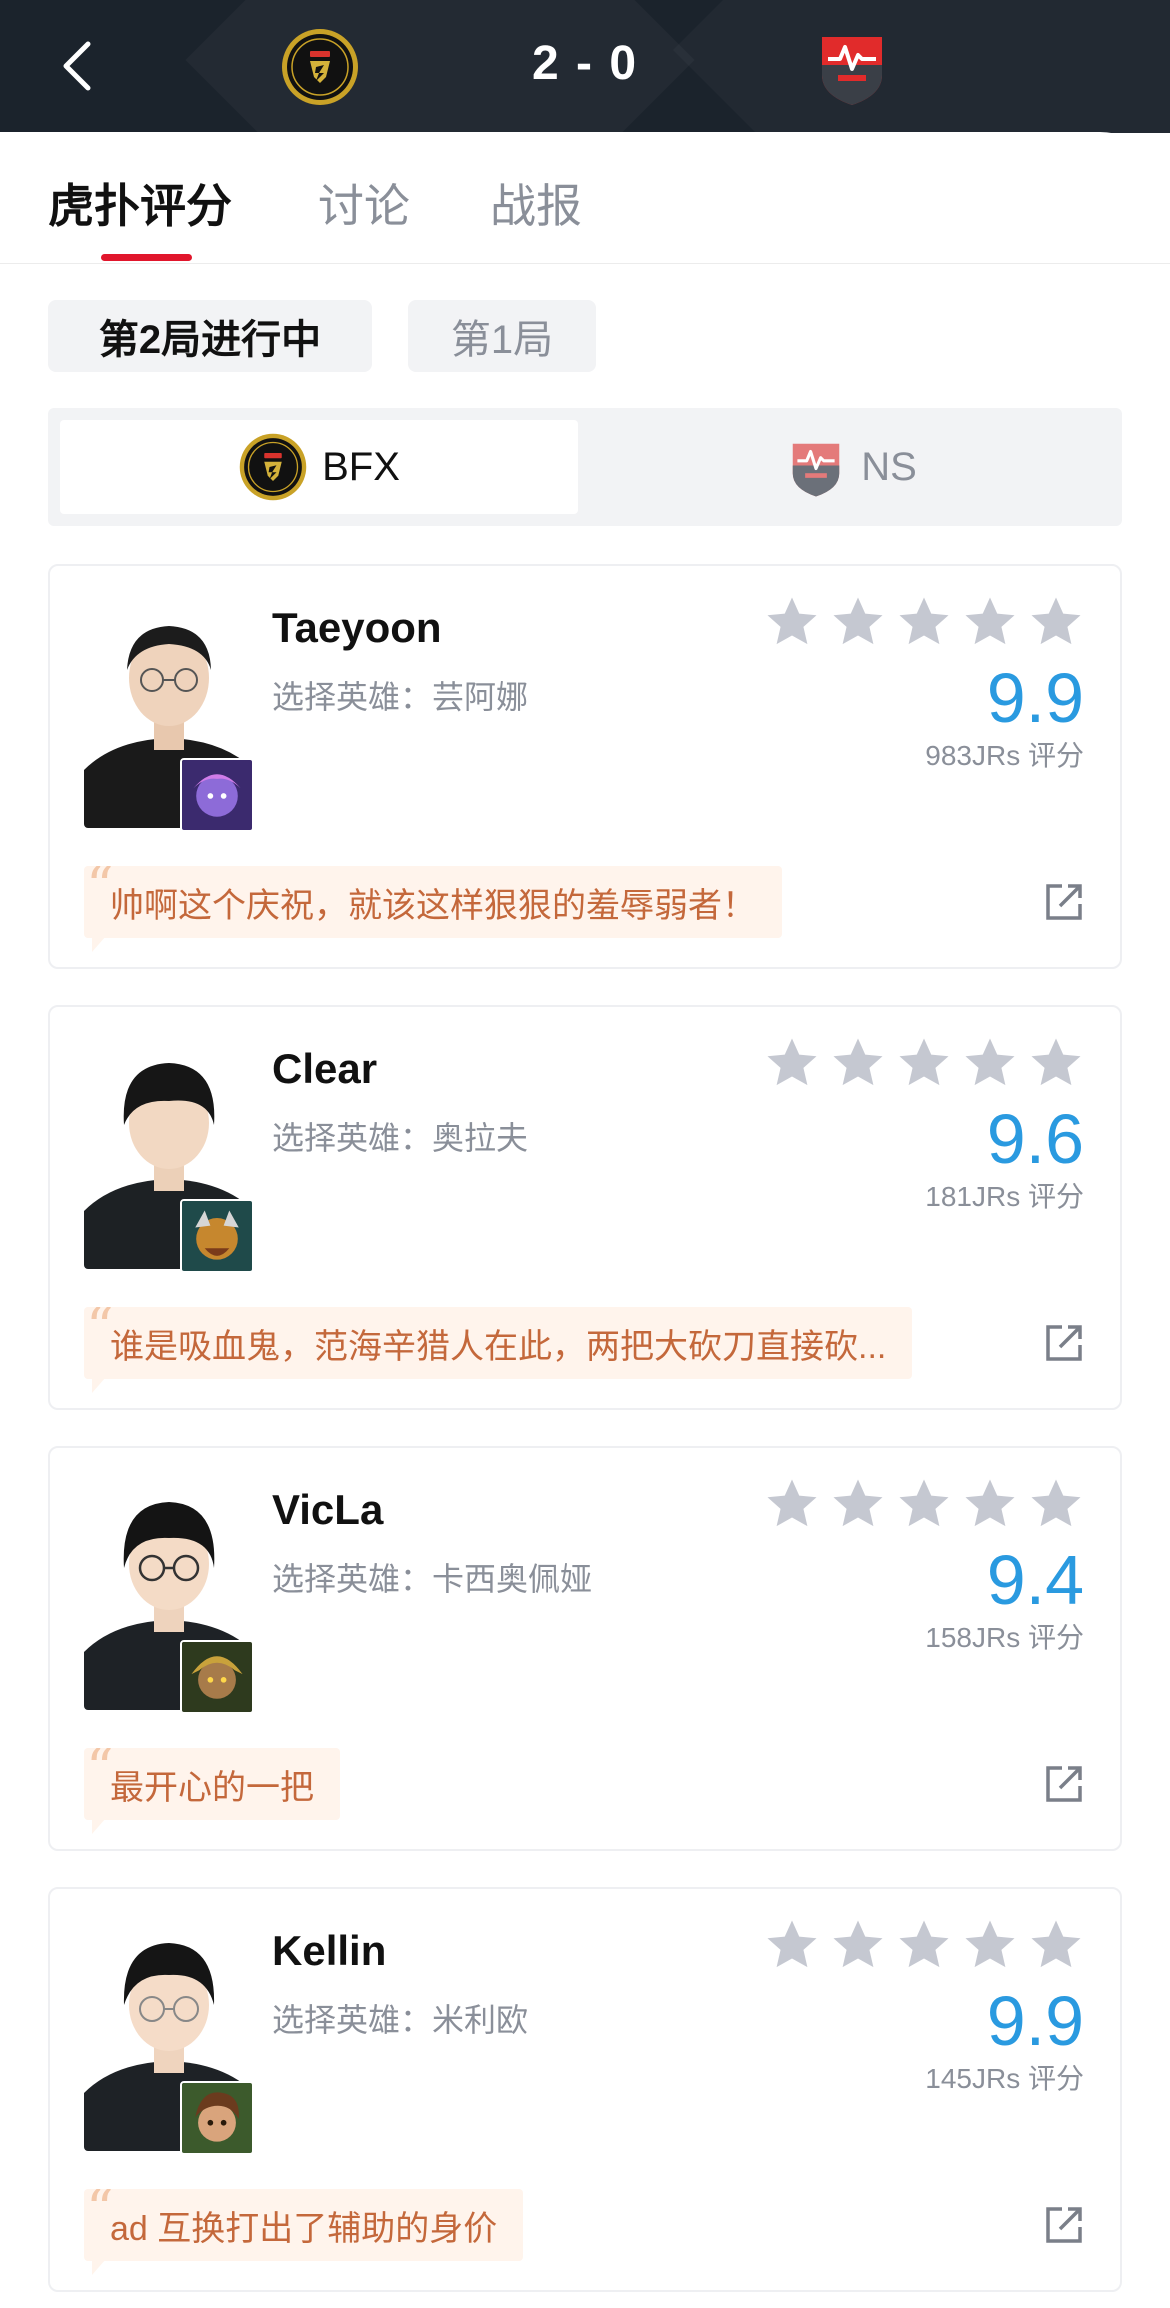 Image resolution: width=1170 pixels, height=2308 pixels. Describe the element at coordinates (325, 1068) in the screenshot. I see `player-name: Clear` at that location.